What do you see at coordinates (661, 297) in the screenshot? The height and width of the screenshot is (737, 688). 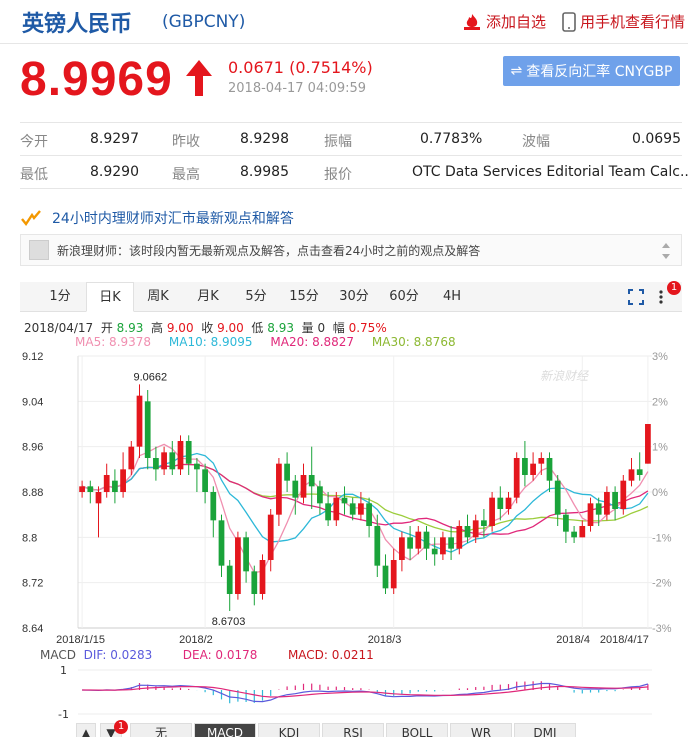 I see `more-icon` at bounding box center [661, 297].